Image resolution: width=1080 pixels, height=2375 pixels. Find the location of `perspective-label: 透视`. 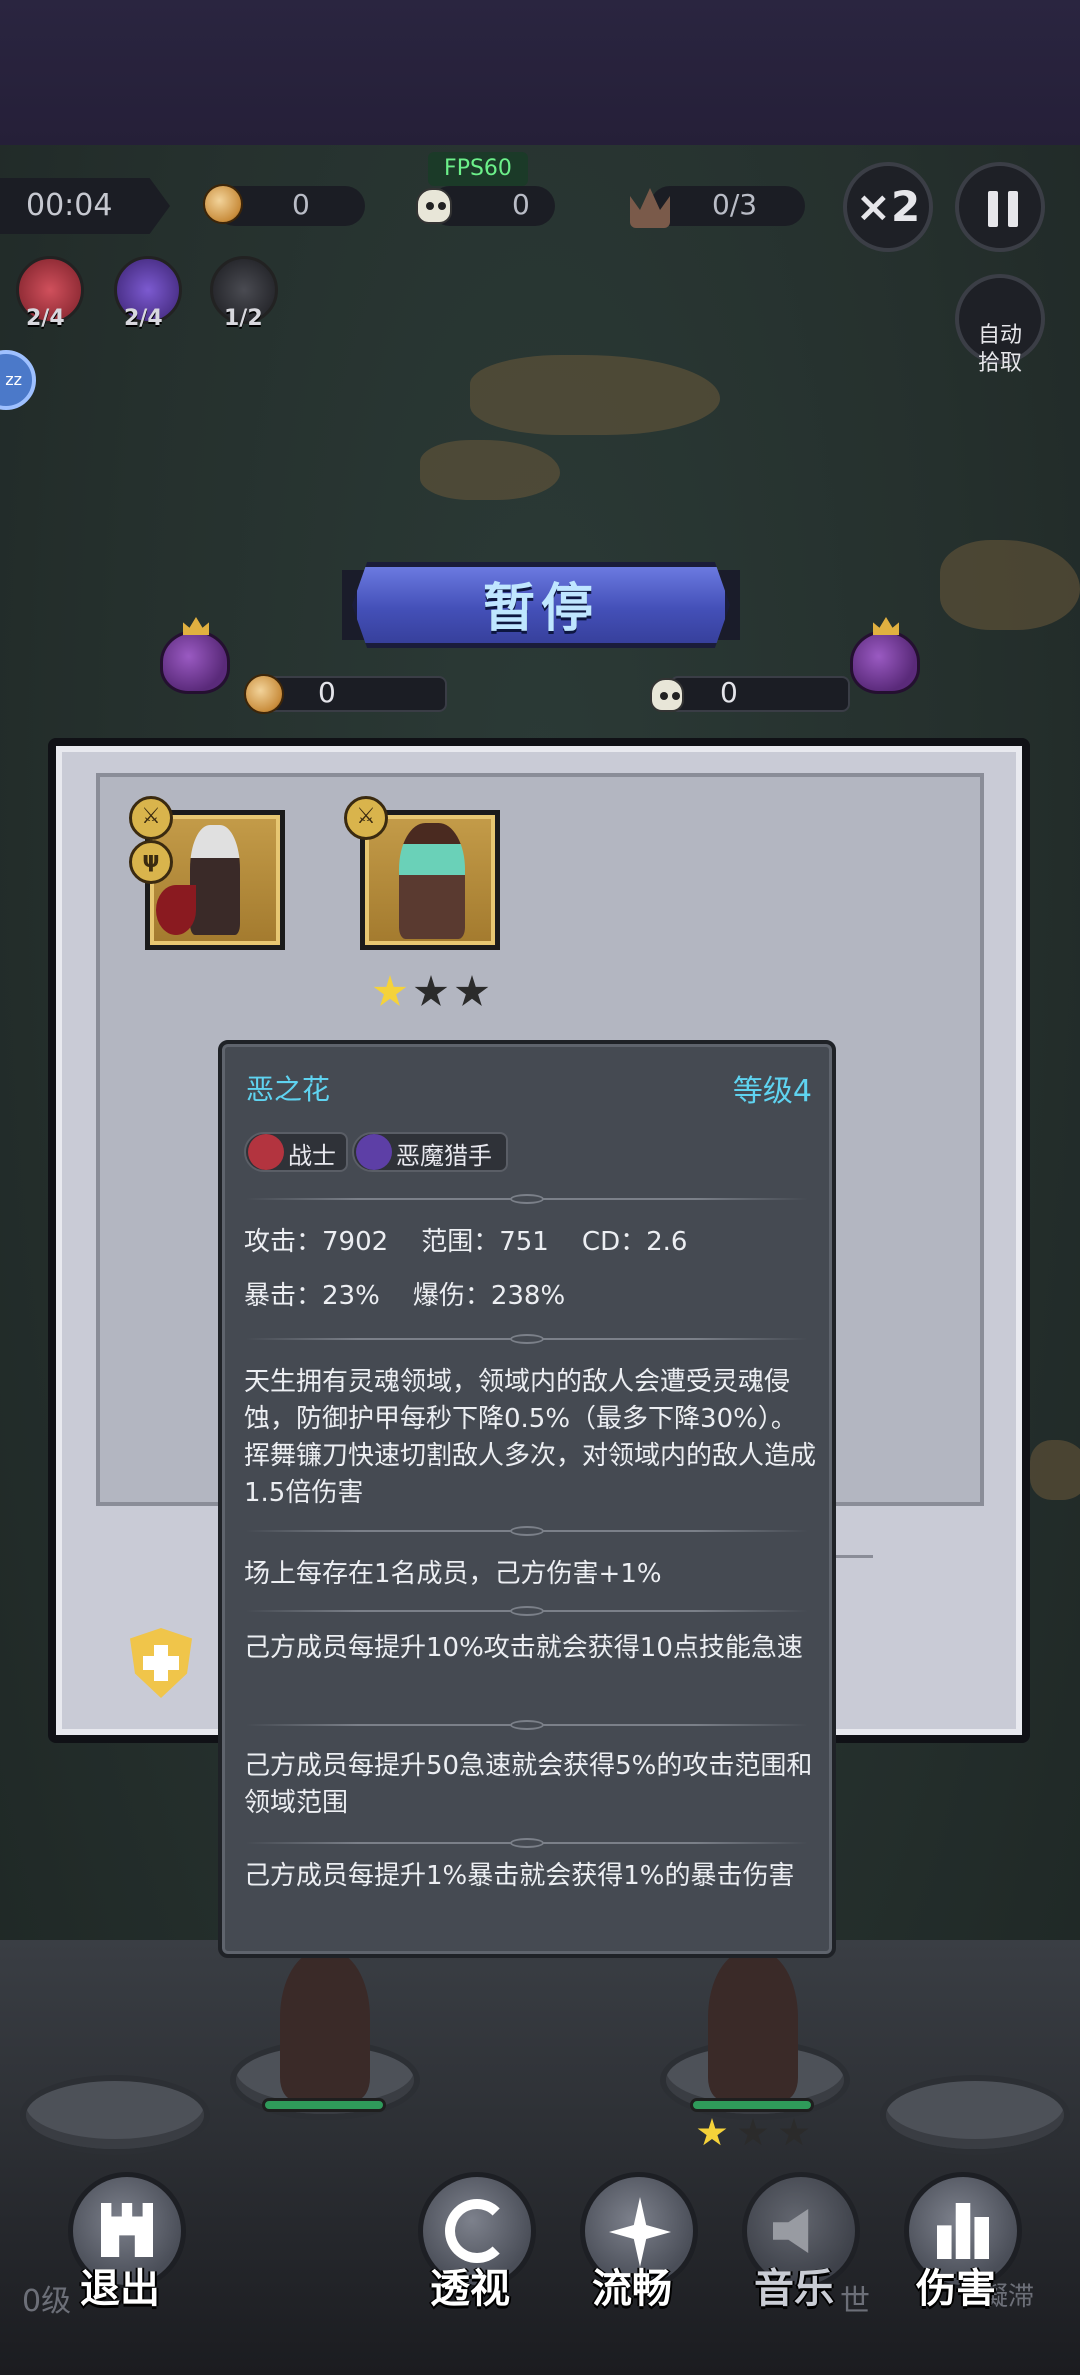

perspective-label: 透视 is located at coordinates (470, 2289).